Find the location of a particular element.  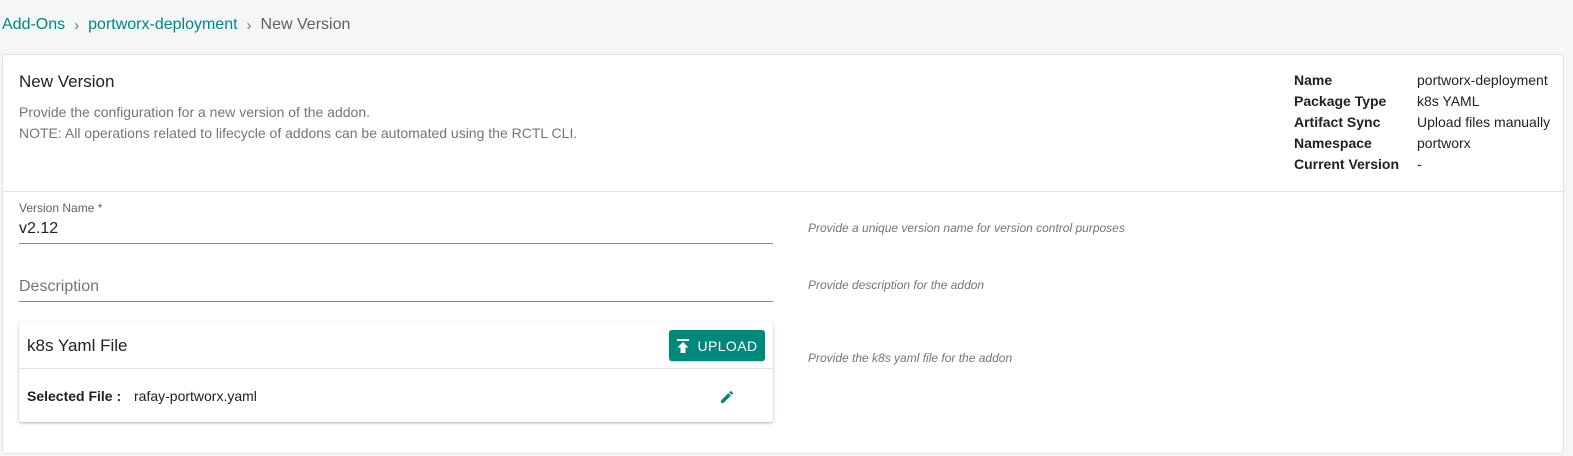

file-card-header: k8s Yaml File UPLOAD is located at coordinates (396, 345).